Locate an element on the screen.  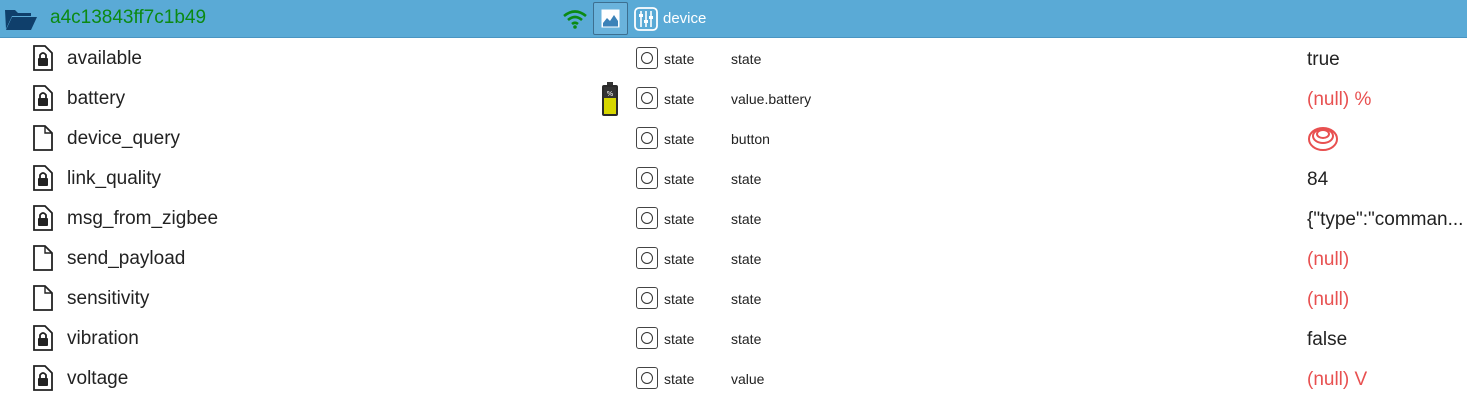
state-name: msg_from_zigbee is located at coordinates (142, 219).